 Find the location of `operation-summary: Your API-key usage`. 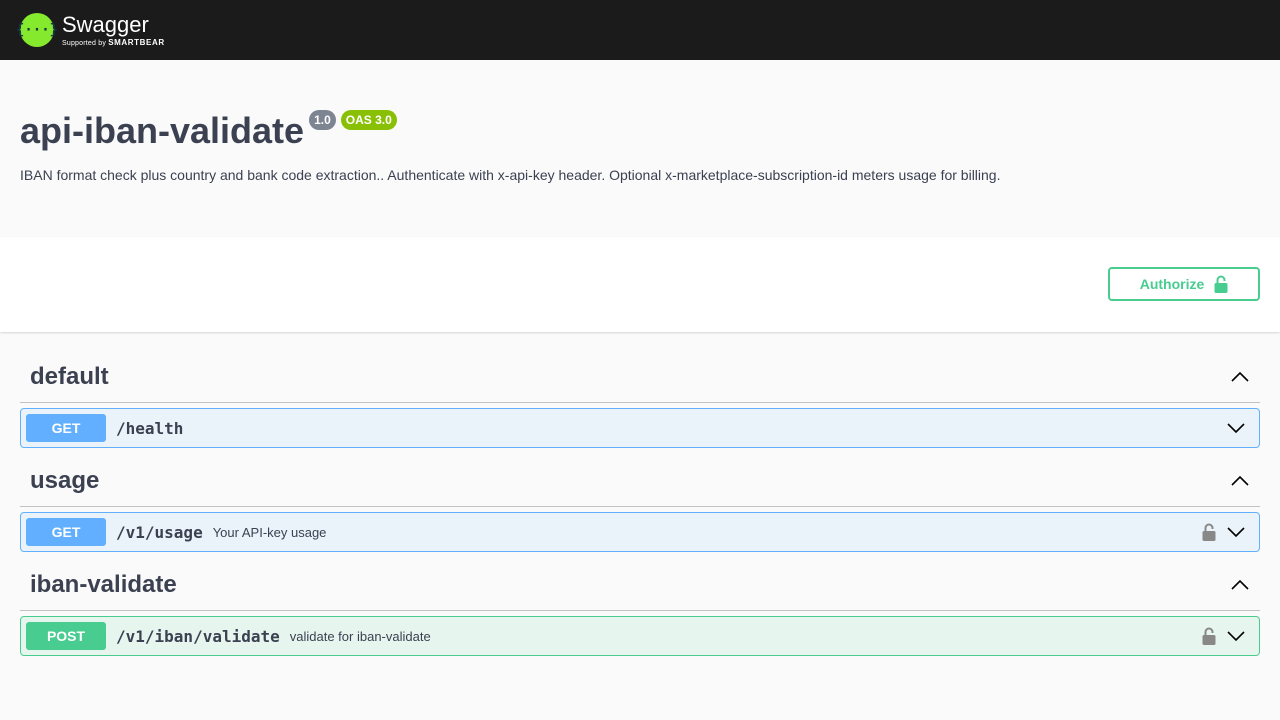

operation-summary: Your API-key usage is located at coordinates (269, 532).